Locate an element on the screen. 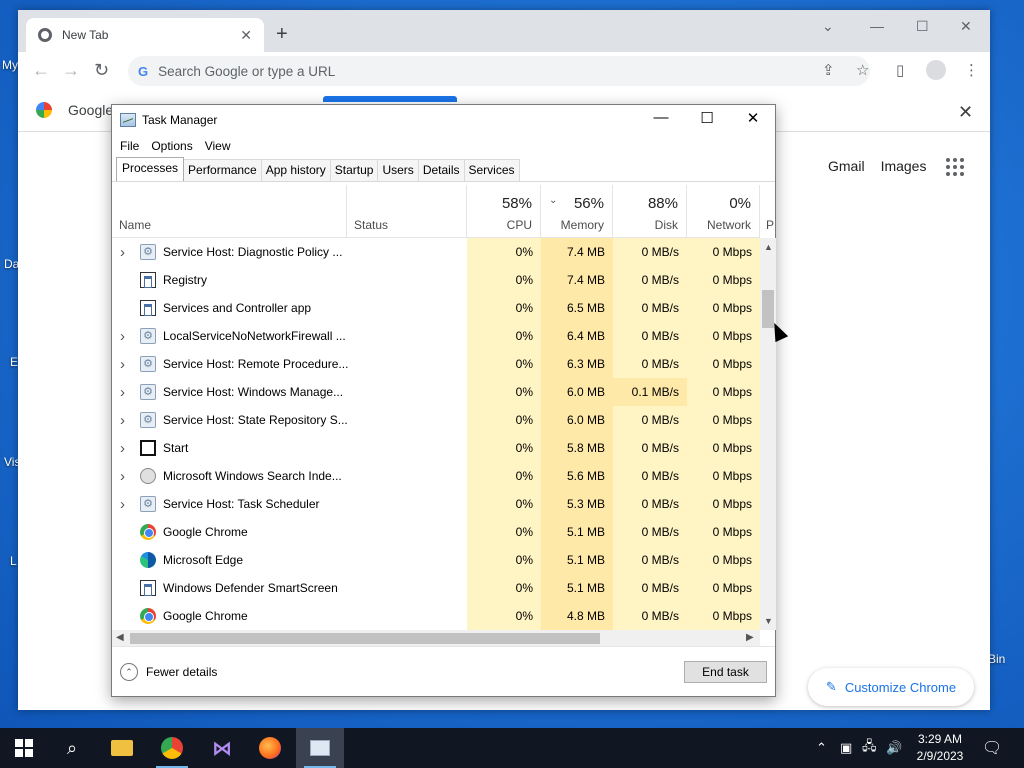 The image size is (1024, 768). column-header-status: Status is located at coordinates (407, 211).